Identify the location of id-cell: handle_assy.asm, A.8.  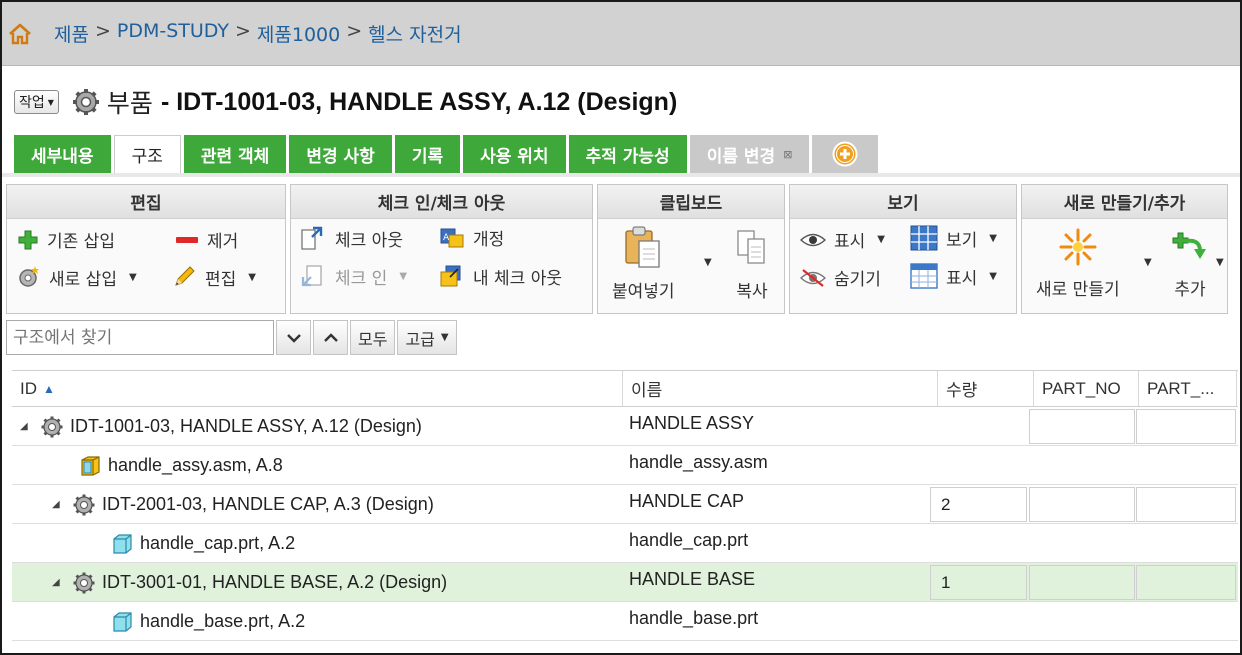
(180, 465).